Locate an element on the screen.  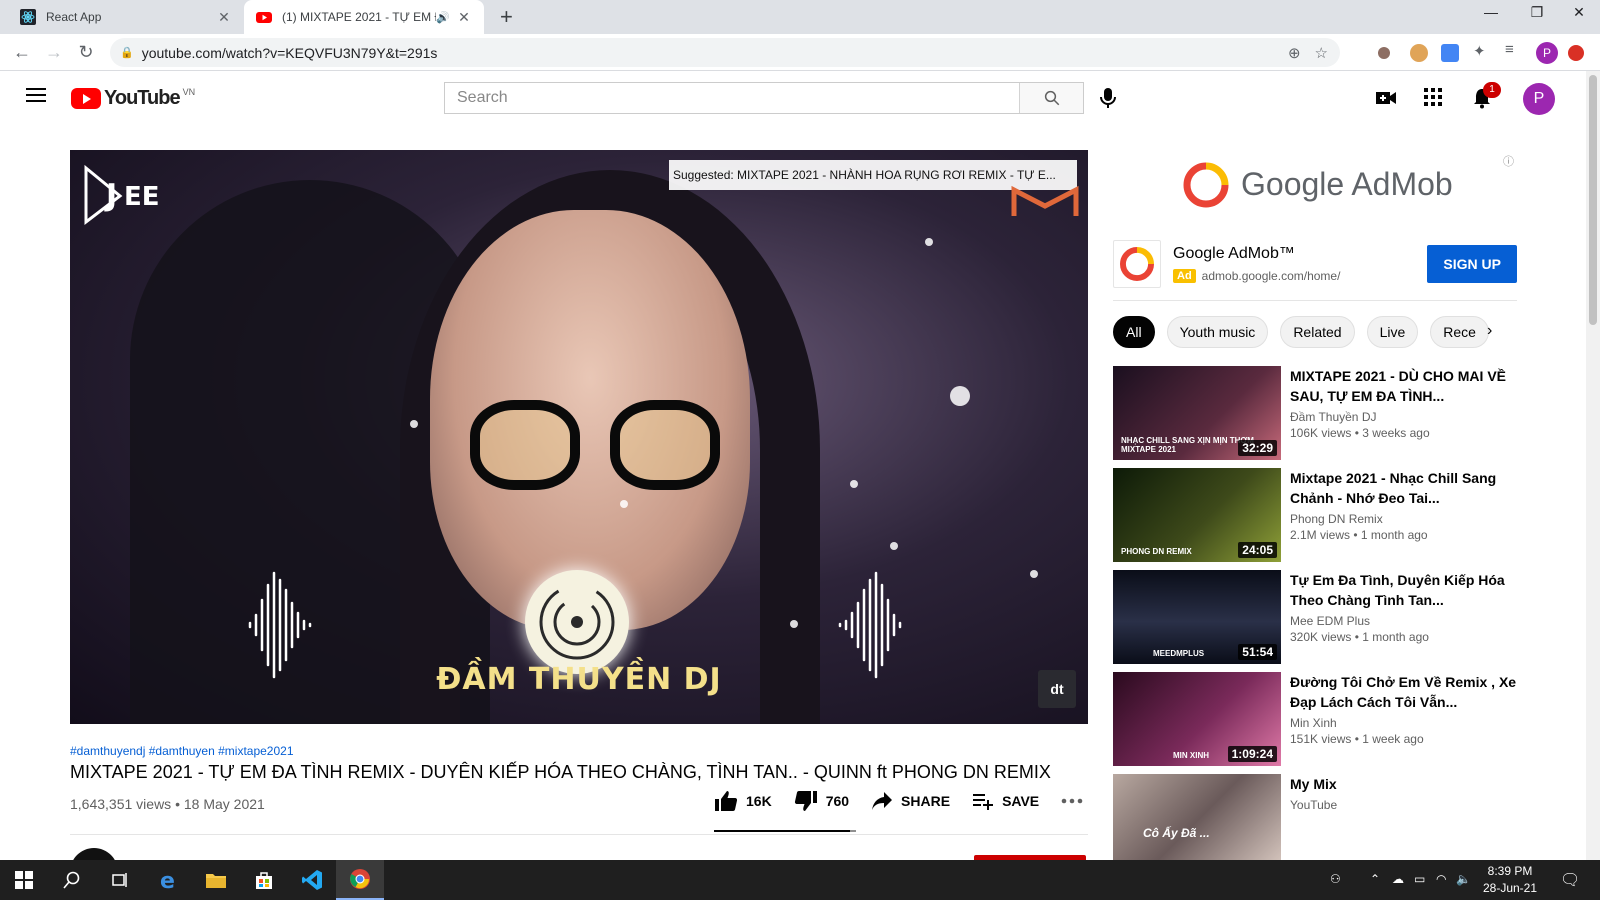
new-tab-button: + is located at coordinates (506, 17).